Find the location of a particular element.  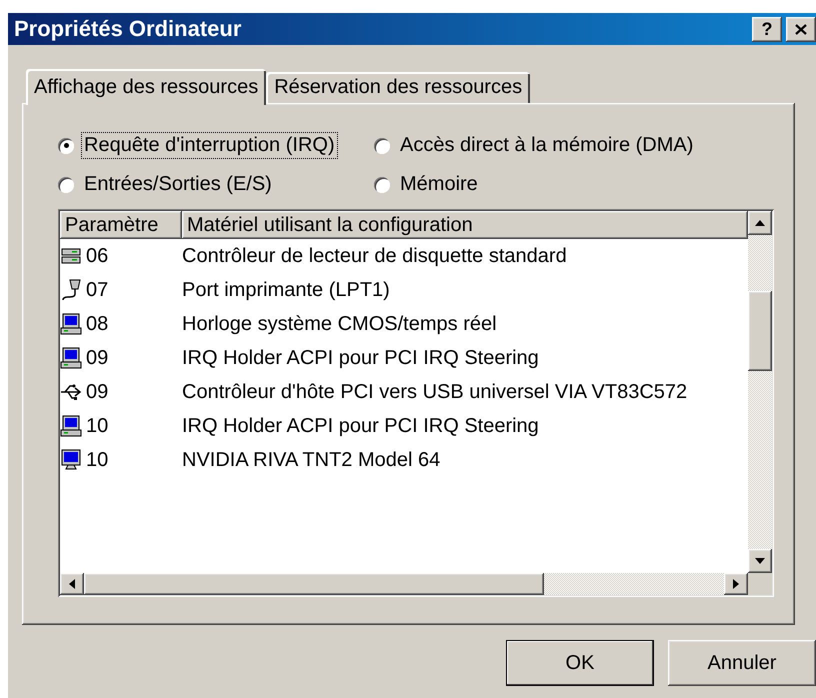

vertical-scrollbar is located at coordinates (760, 392).